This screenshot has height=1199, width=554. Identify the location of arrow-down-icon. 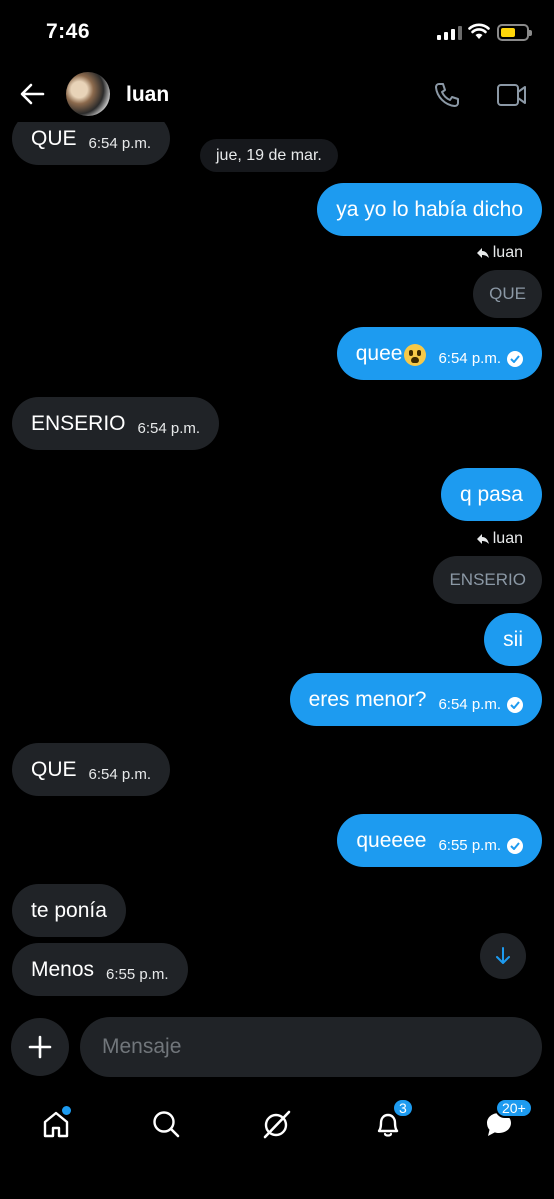
(503, 955).